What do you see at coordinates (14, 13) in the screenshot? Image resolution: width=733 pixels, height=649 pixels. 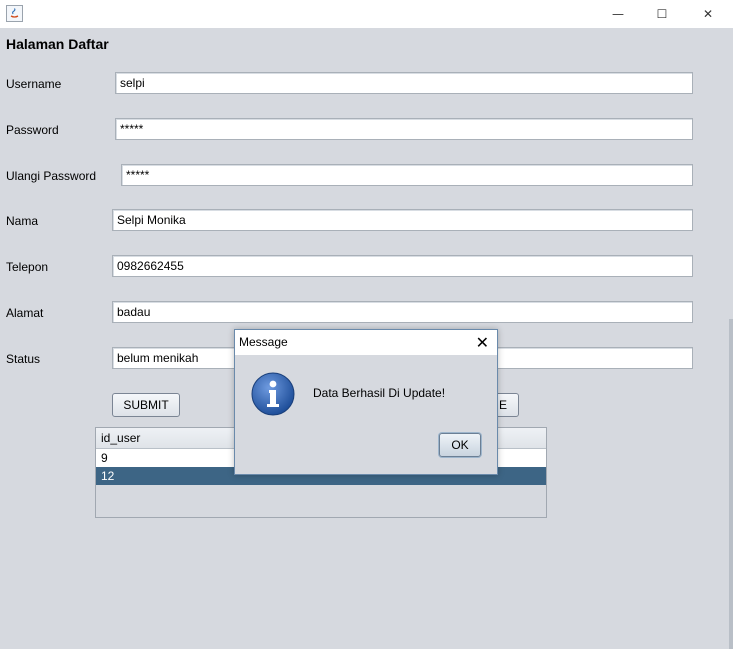 I see `java-app-icon` at bounding box center [14, 13].